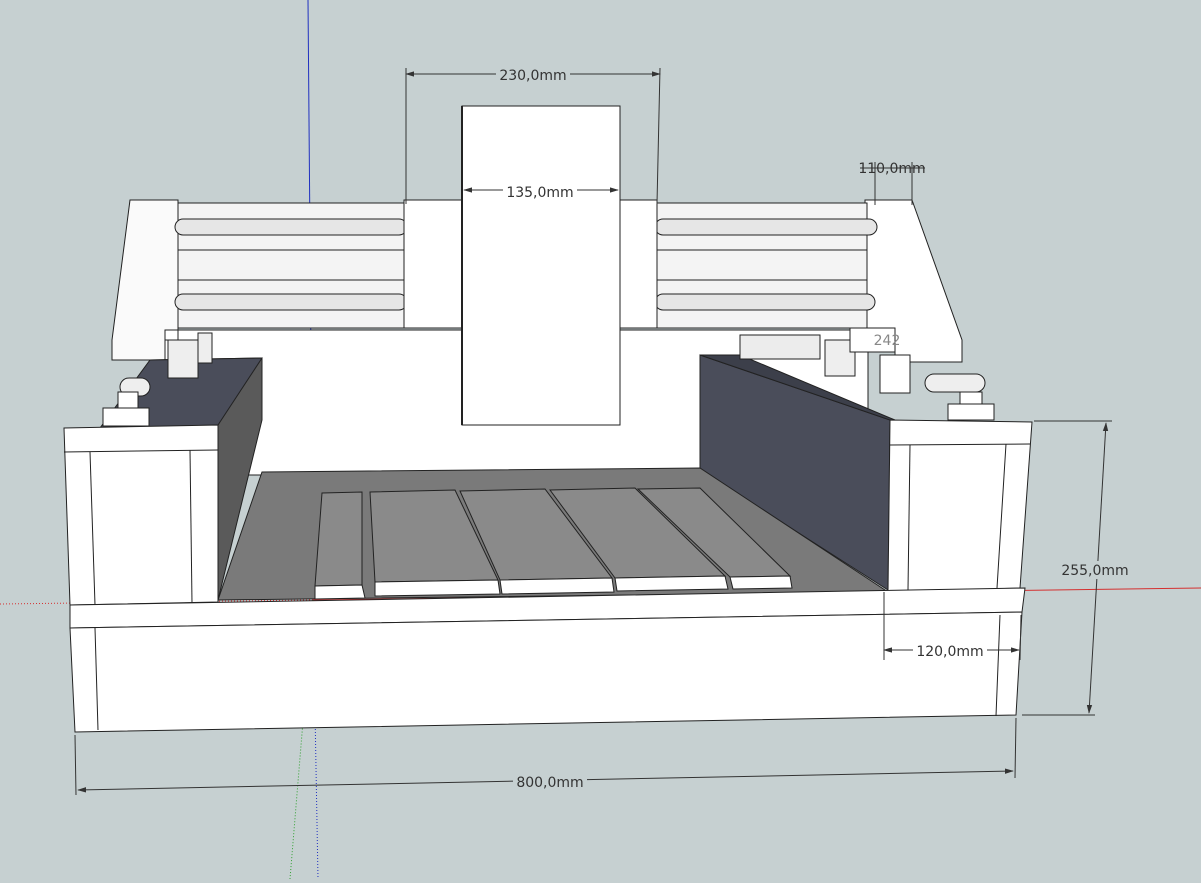 Image resolution: width=1201 pixels, height=883 pixels. I want to click on spindle-plate, so click(541, 265).